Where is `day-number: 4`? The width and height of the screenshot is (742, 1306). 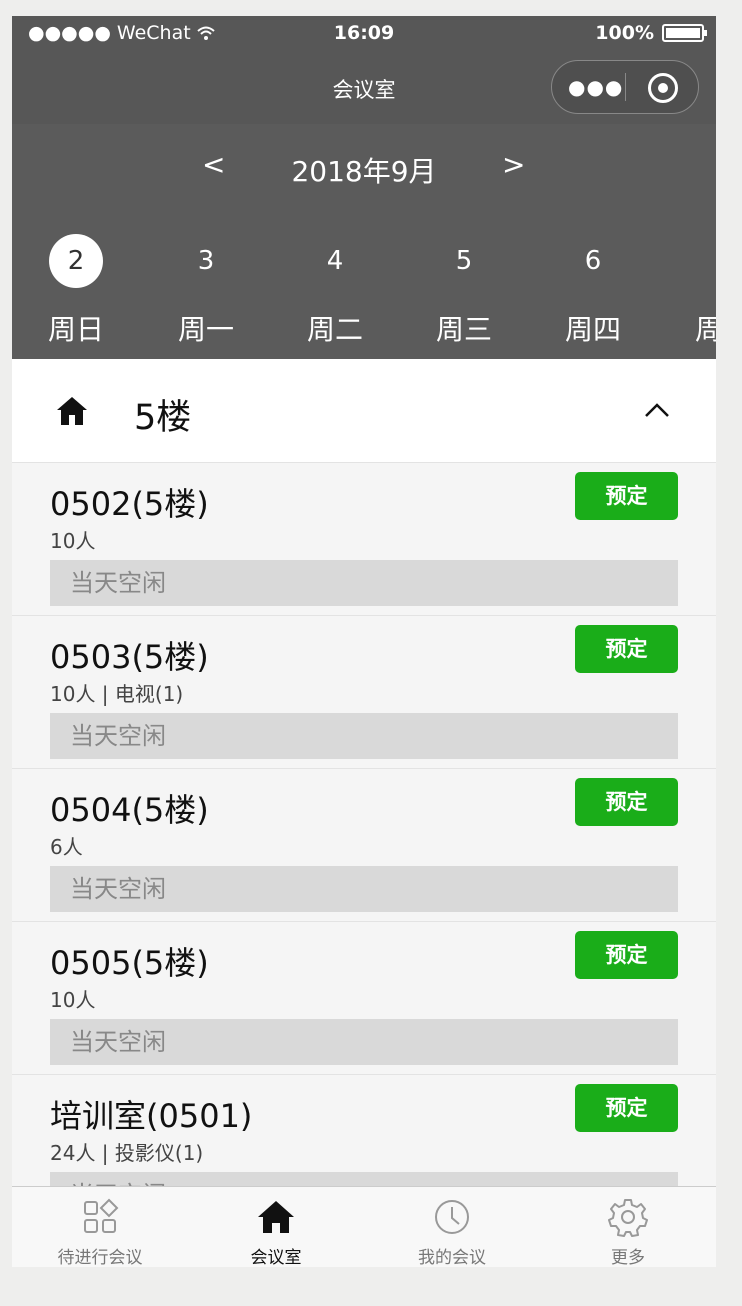
day-number: 4 is located at coordinates (335, 261).